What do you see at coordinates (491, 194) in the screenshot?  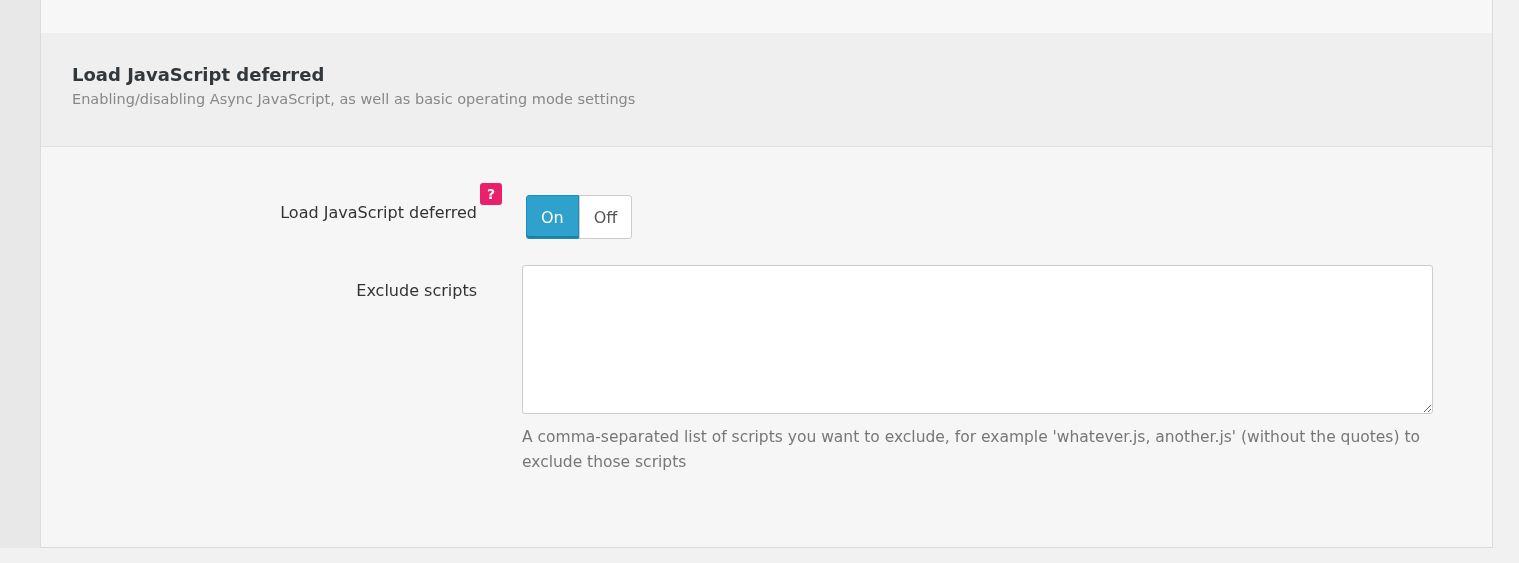 I see `help-badge: ?` at bounding box center [491, 194].